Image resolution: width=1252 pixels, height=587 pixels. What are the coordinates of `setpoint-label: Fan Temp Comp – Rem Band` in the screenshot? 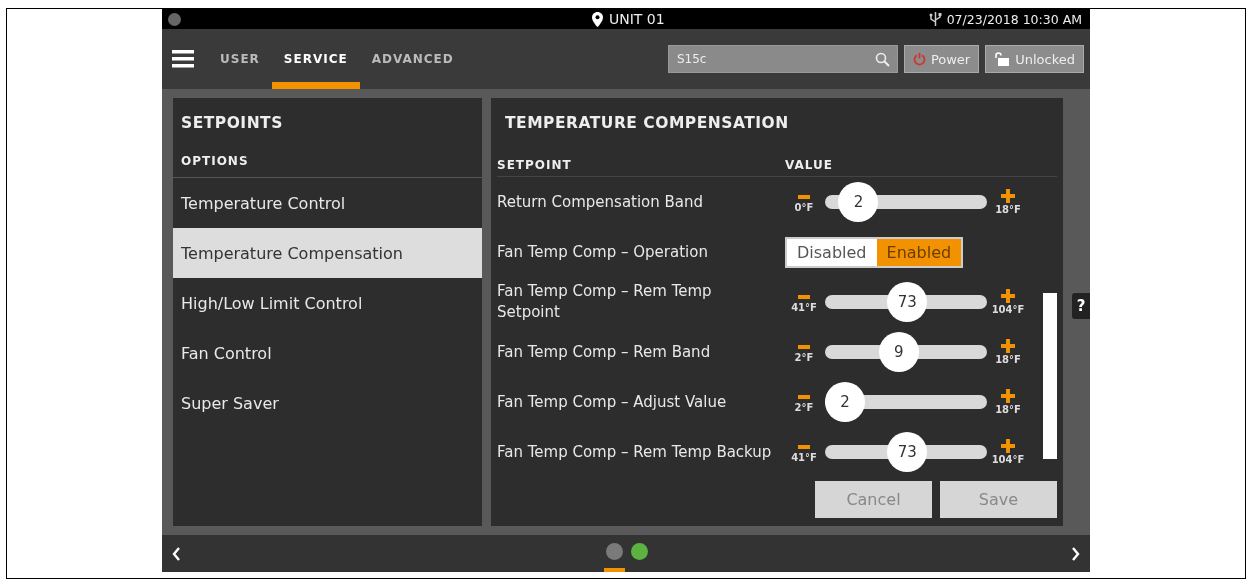 It's located at (604, 352).